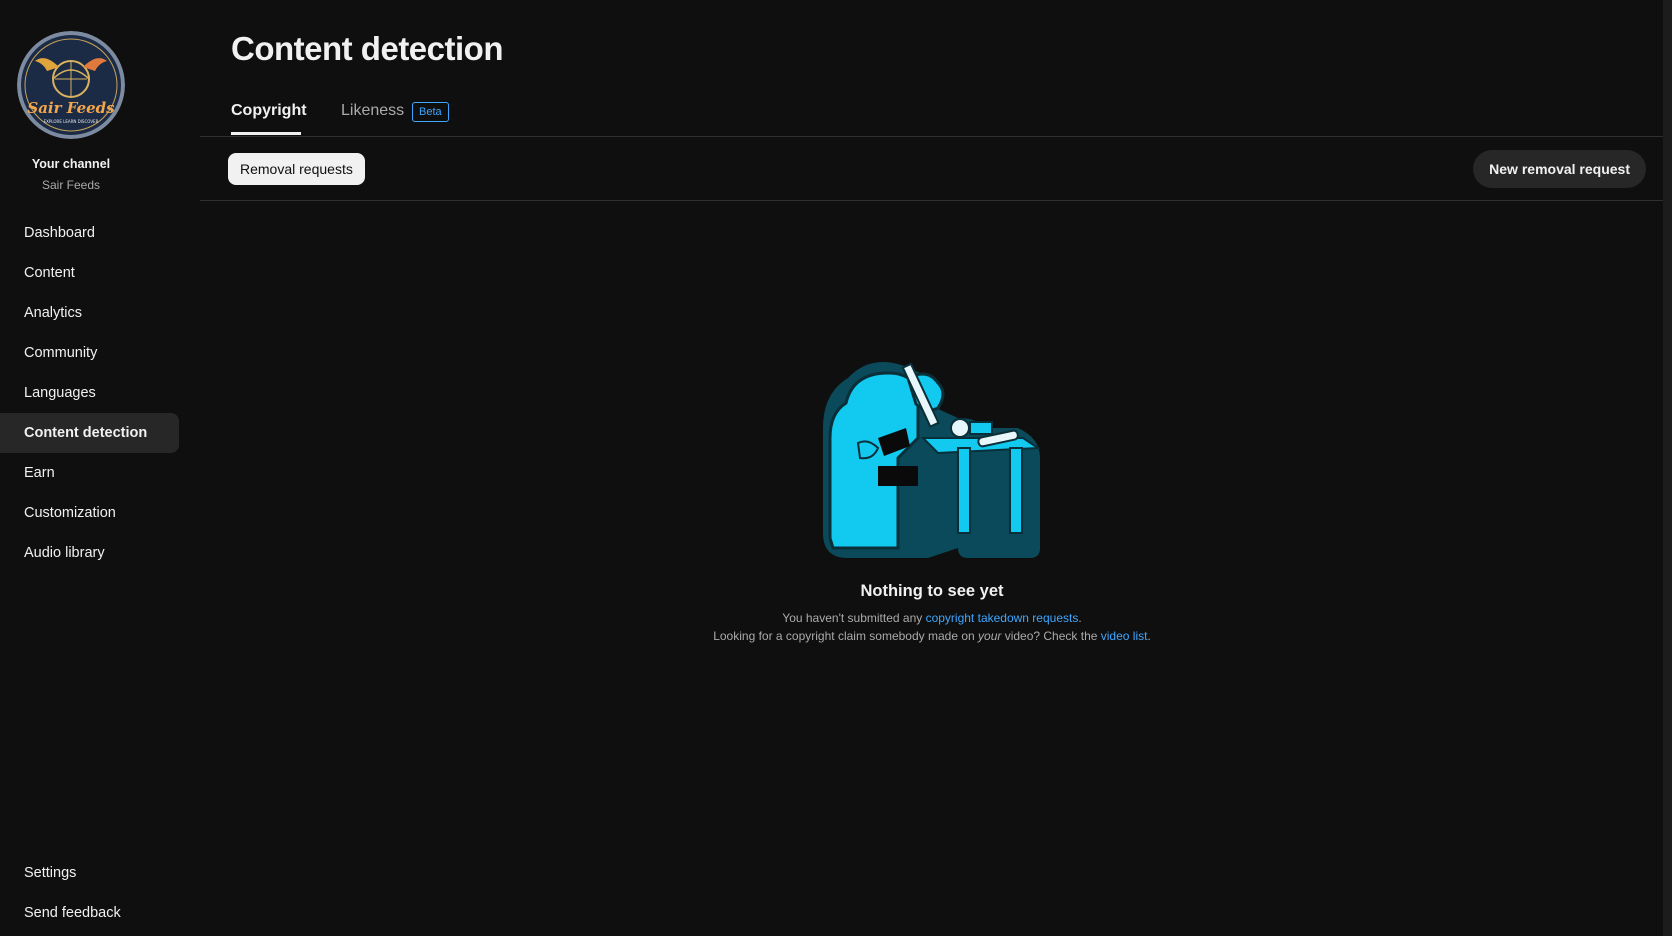  Describe the element at coordinates (1559, 169) in the screenshot. I see `new-removal-request-button: New removal request` at that location.